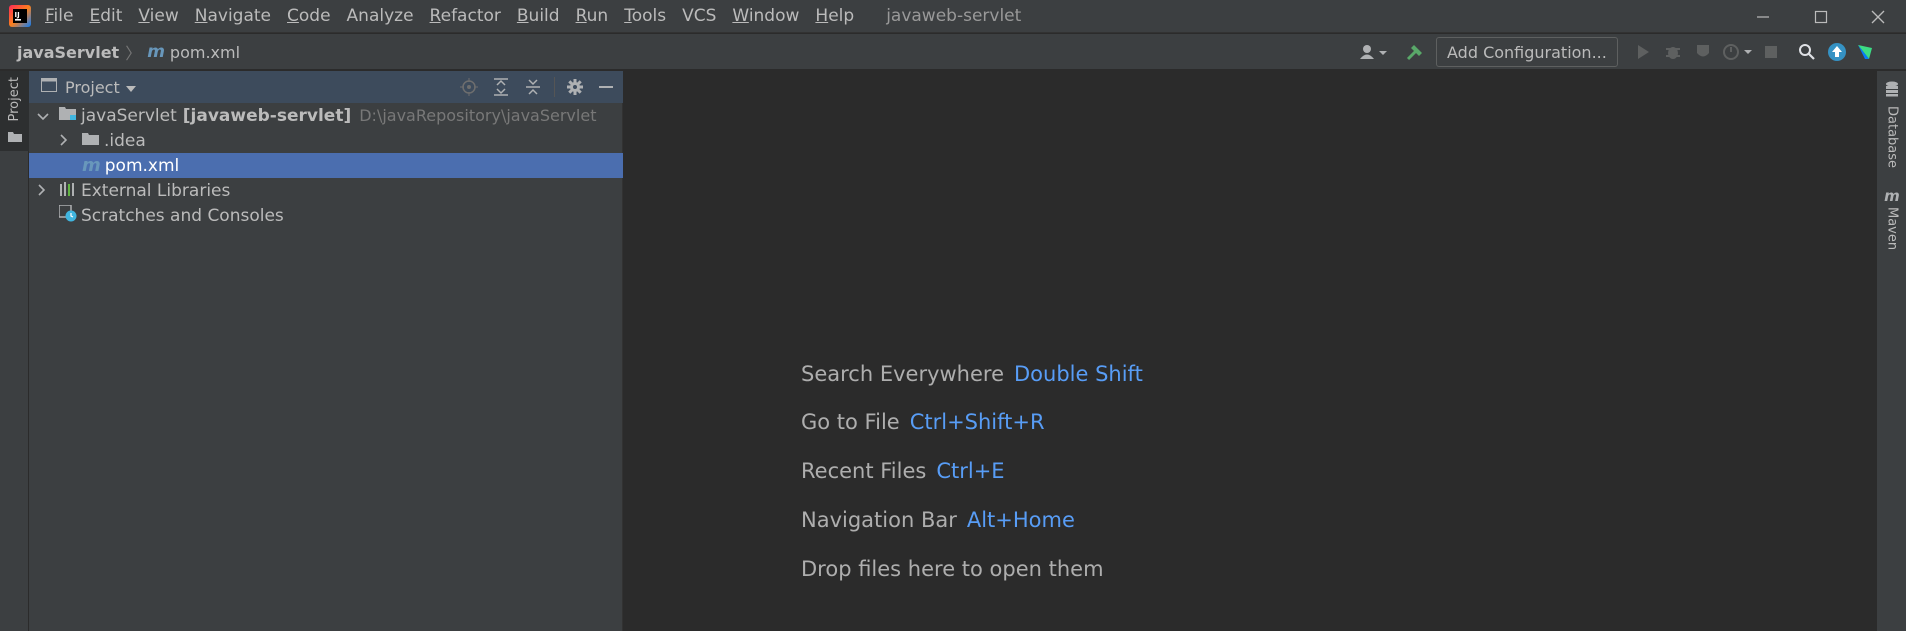 This screenshot has height=631, width=1906. I want to click on menu-mnemonic: C, so click(293, 16).